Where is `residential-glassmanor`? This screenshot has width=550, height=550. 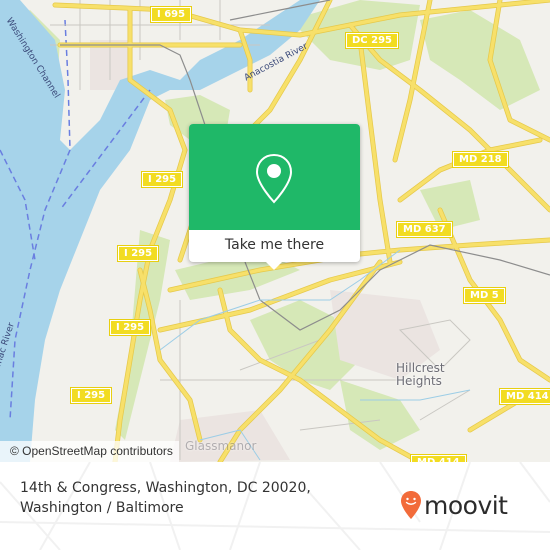
residential-glassmanor is located at coordinates (230, 436).